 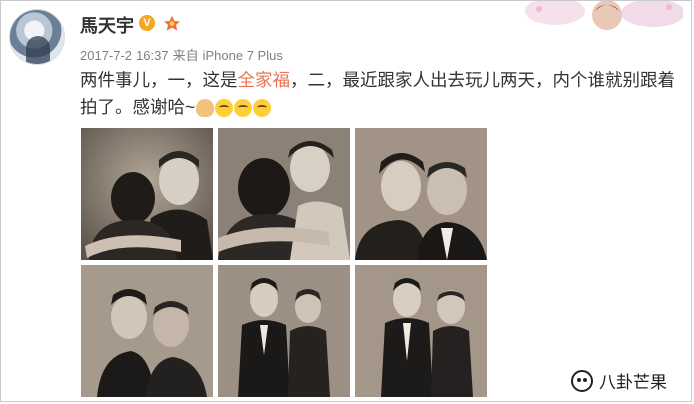 What do you see at coordinates (582, 380) in the screenshot?
I see `wechat-icon` at bounding box center [582, 380].